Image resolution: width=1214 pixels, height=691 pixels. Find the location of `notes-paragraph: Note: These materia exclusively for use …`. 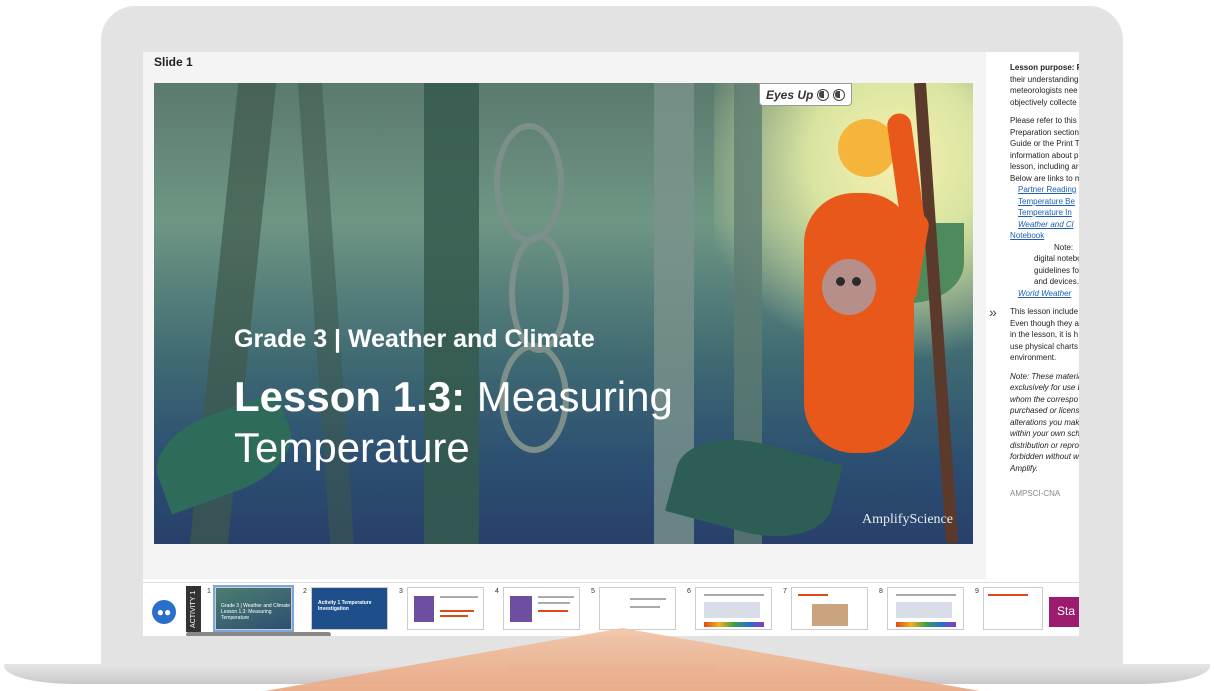

notes-paragraph: Note: These materia exclusively for use … is located at coordinates (1044, 423).